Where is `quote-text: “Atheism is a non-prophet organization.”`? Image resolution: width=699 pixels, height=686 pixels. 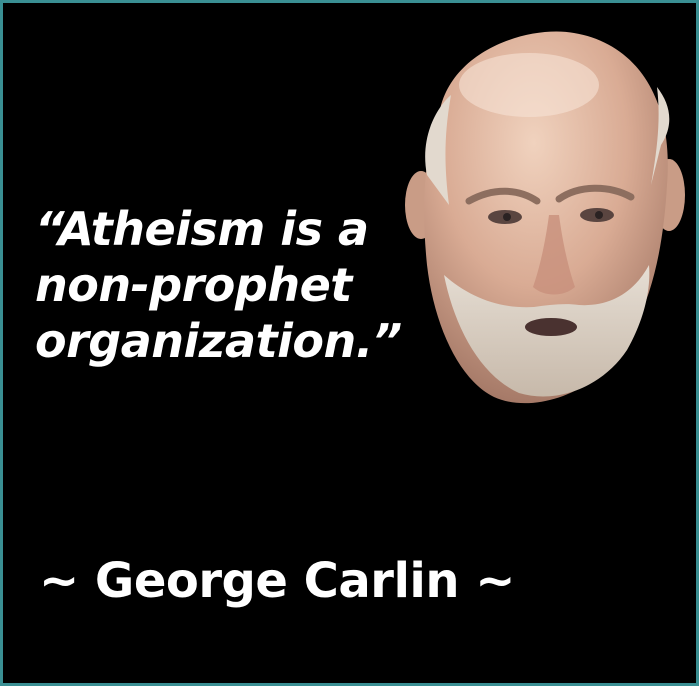
quote-text: “Atheism is a non-prophet organization.” is located at coordinates (218, 285).